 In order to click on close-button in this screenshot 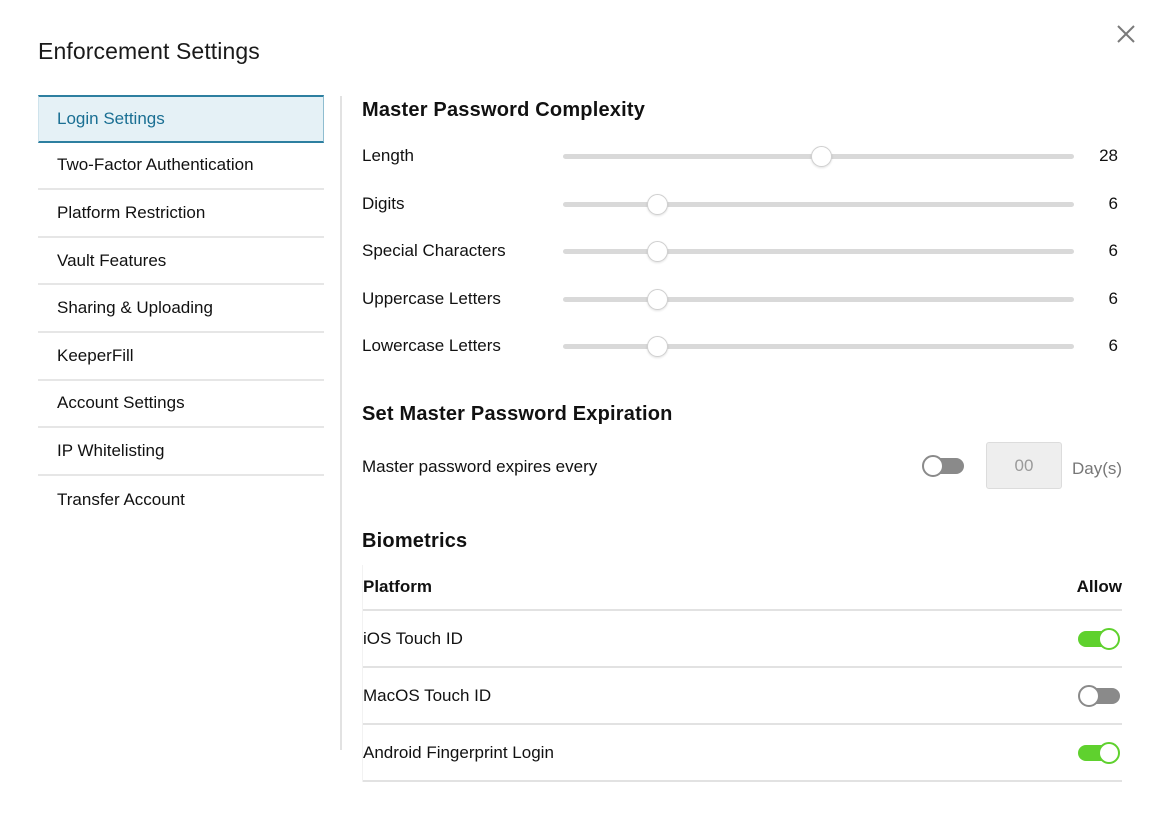, I will do `click(1126, 34)`.